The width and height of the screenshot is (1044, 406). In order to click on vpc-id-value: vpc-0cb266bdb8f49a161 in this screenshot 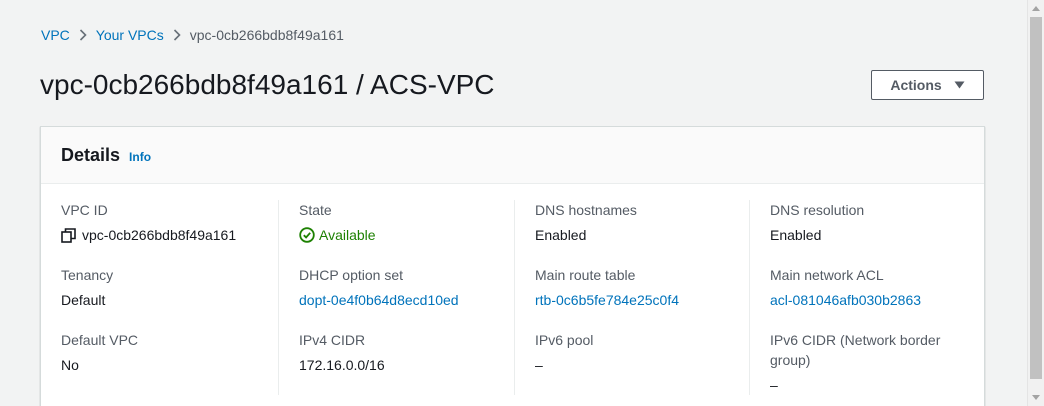, I will do `click(159, 235)`.